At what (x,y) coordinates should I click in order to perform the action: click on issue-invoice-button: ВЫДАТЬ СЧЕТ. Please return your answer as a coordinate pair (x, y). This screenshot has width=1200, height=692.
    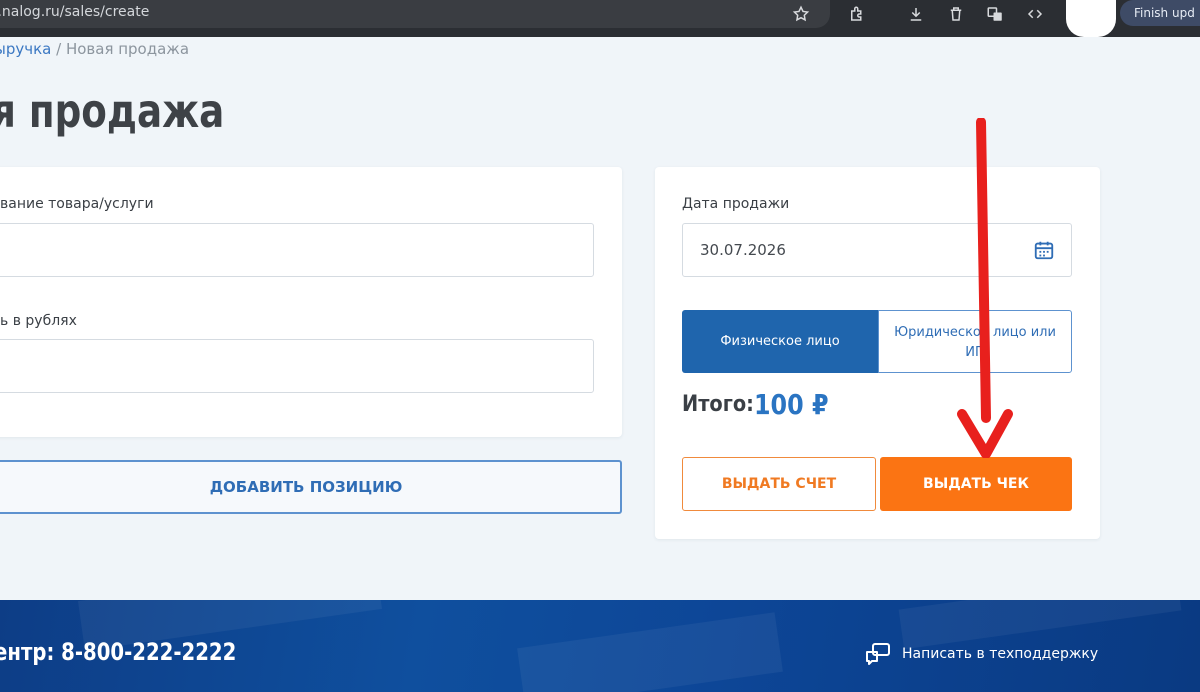
    Looking at the image, I should click on (779, 484).